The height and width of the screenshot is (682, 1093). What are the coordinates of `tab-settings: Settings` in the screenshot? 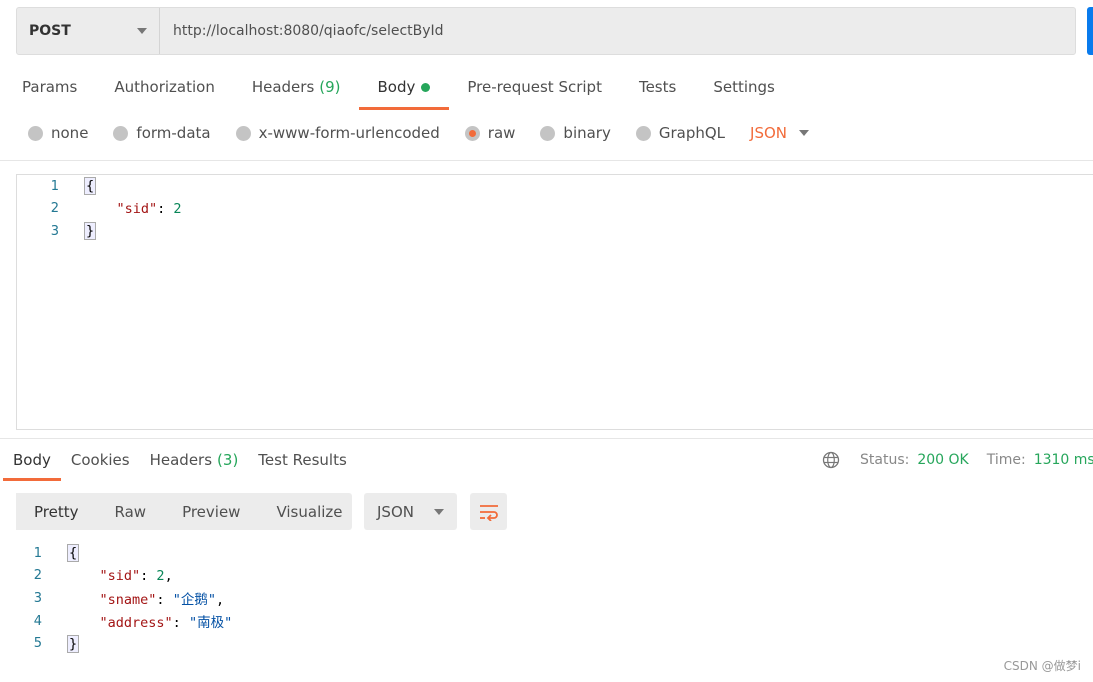 It's located at (744, 93).